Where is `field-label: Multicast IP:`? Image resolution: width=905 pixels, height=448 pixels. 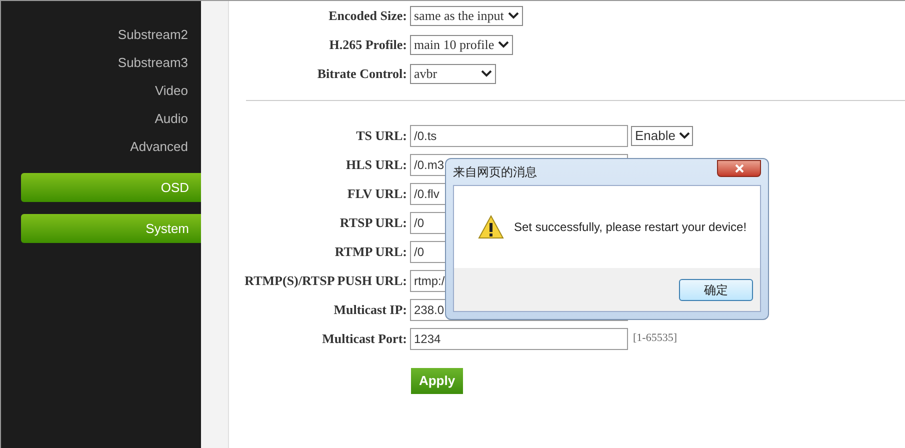
field-label: Multicast IP: is located at coordinates (370, 309).